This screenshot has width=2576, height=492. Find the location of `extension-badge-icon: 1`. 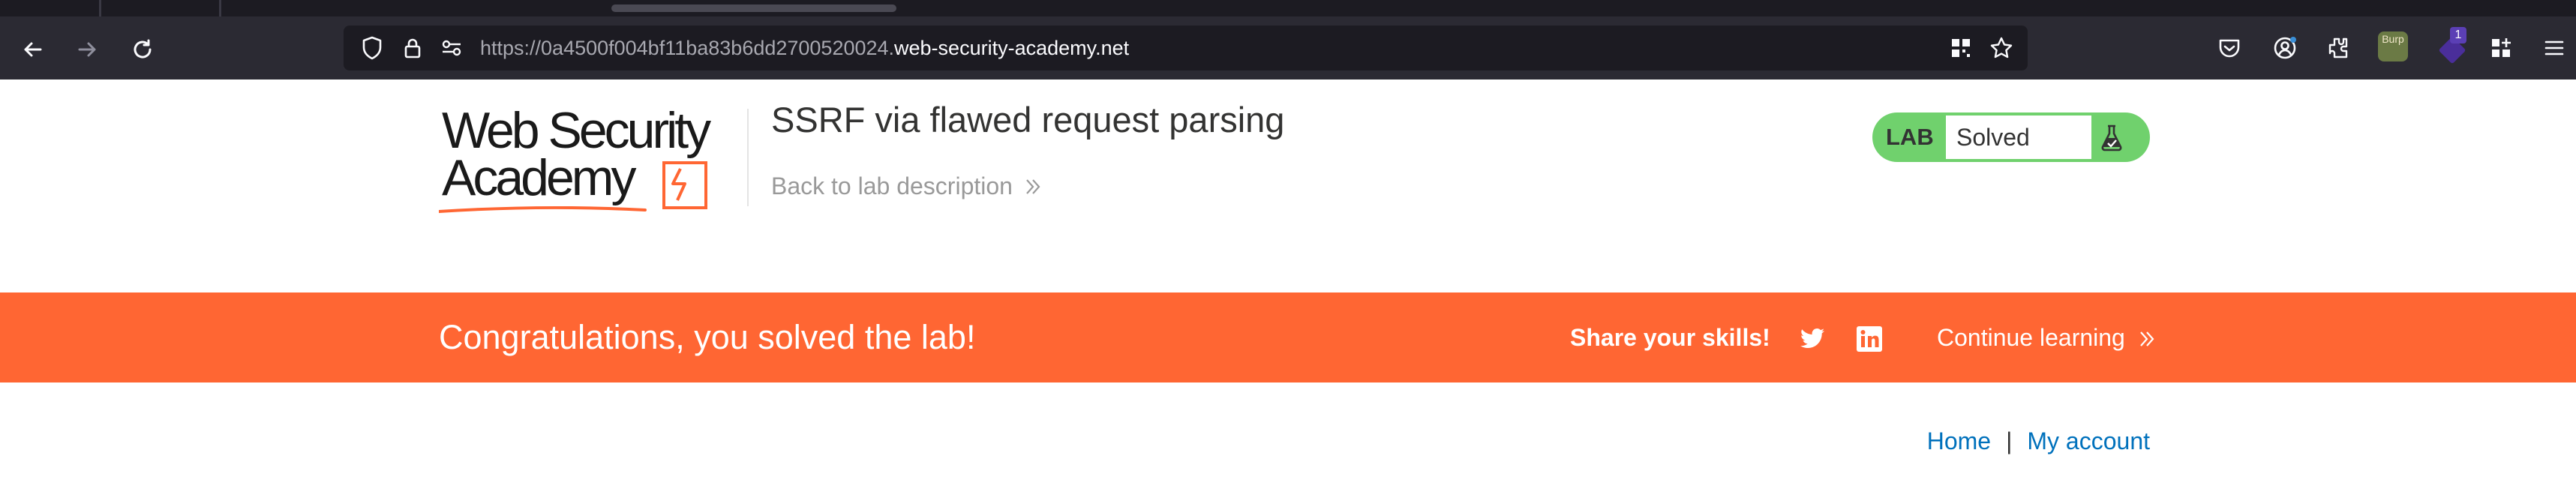

extension-badge-icon: 1 is located at coordinates (2452, 45).